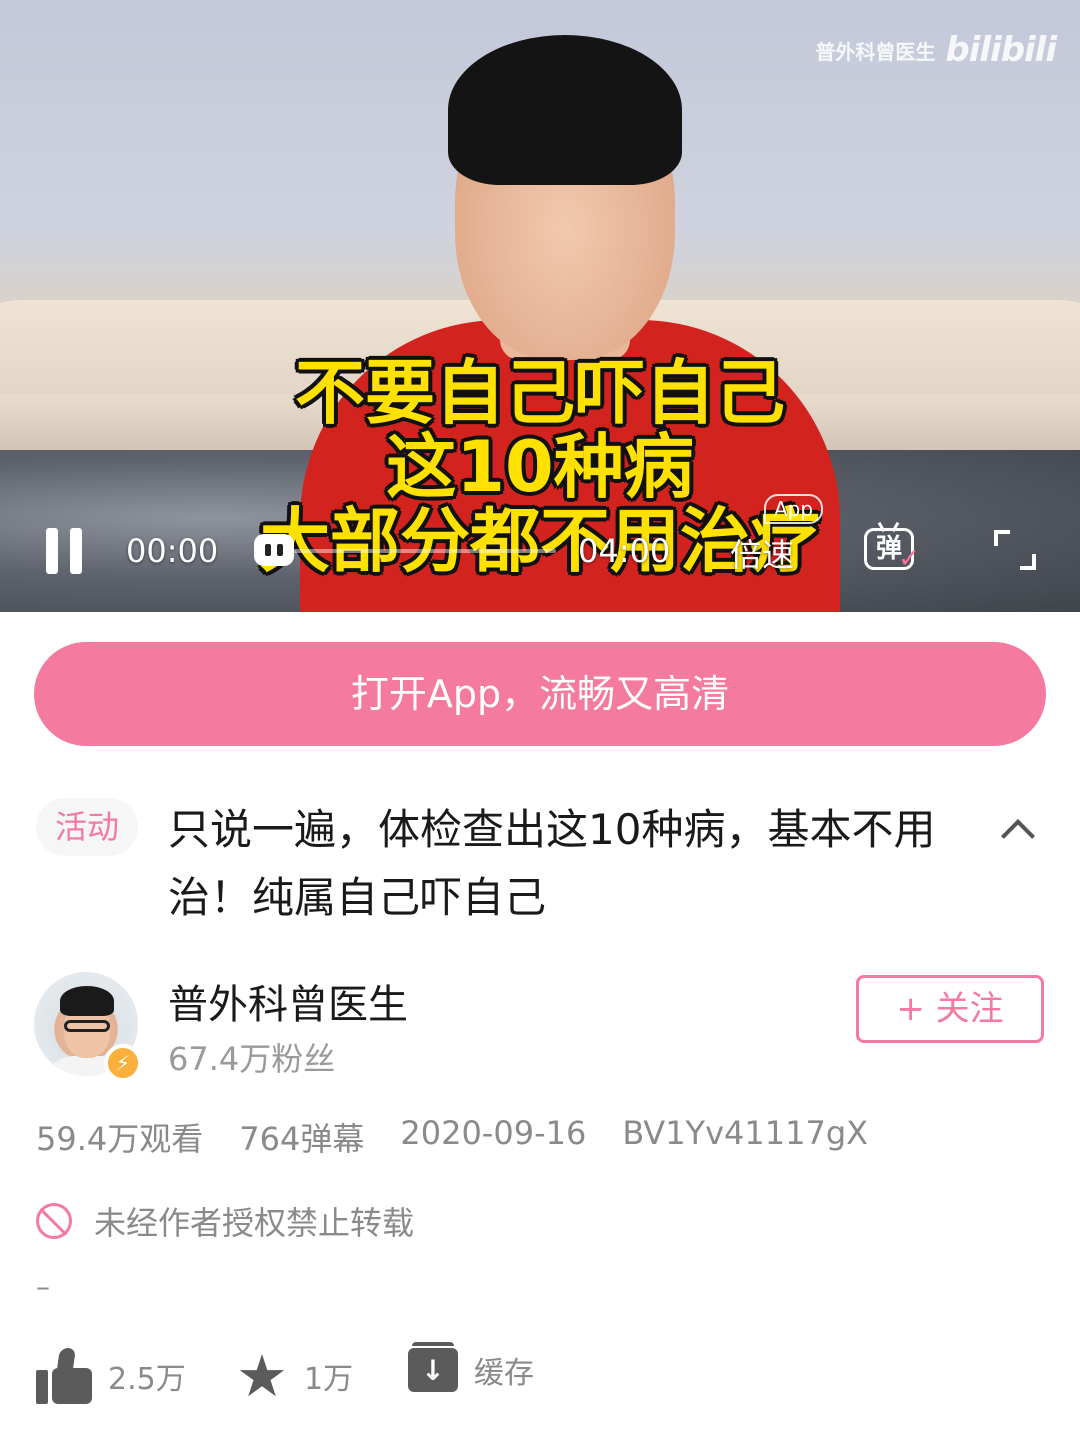  Describe the element at coordinates (147, 1379) in the screenshot. I see `like-count: 2.5万` at that location.